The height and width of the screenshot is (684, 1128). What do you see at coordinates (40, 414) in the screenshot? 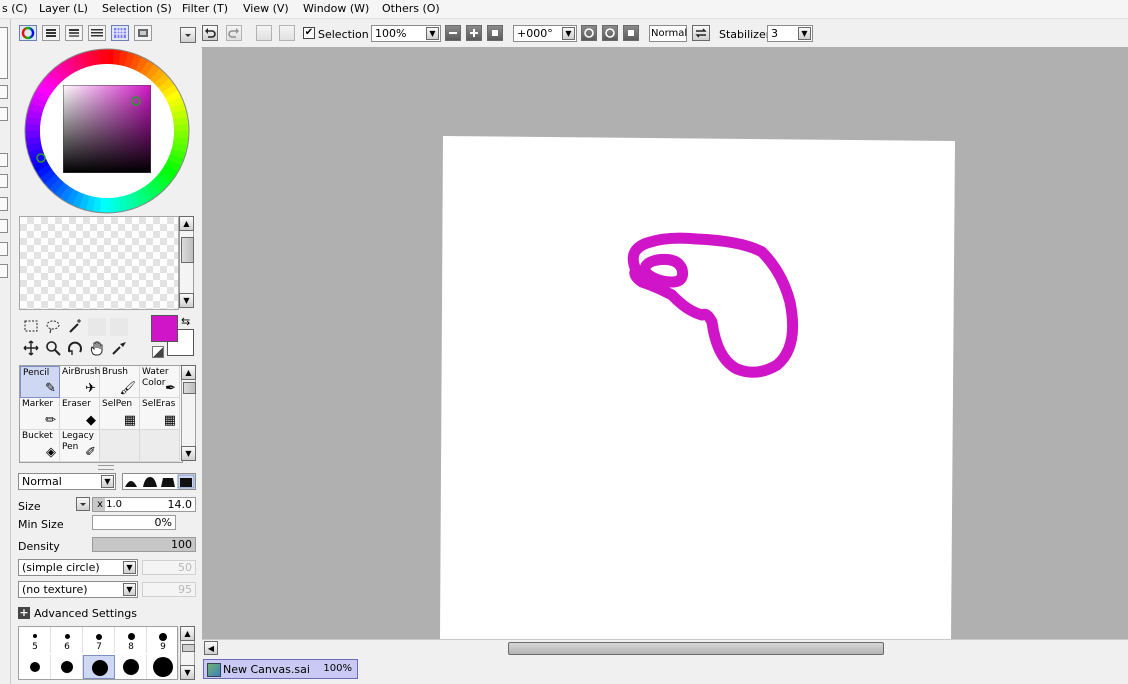
I see `brush-marker: Marker ✏` at bounding box center [40, 414].